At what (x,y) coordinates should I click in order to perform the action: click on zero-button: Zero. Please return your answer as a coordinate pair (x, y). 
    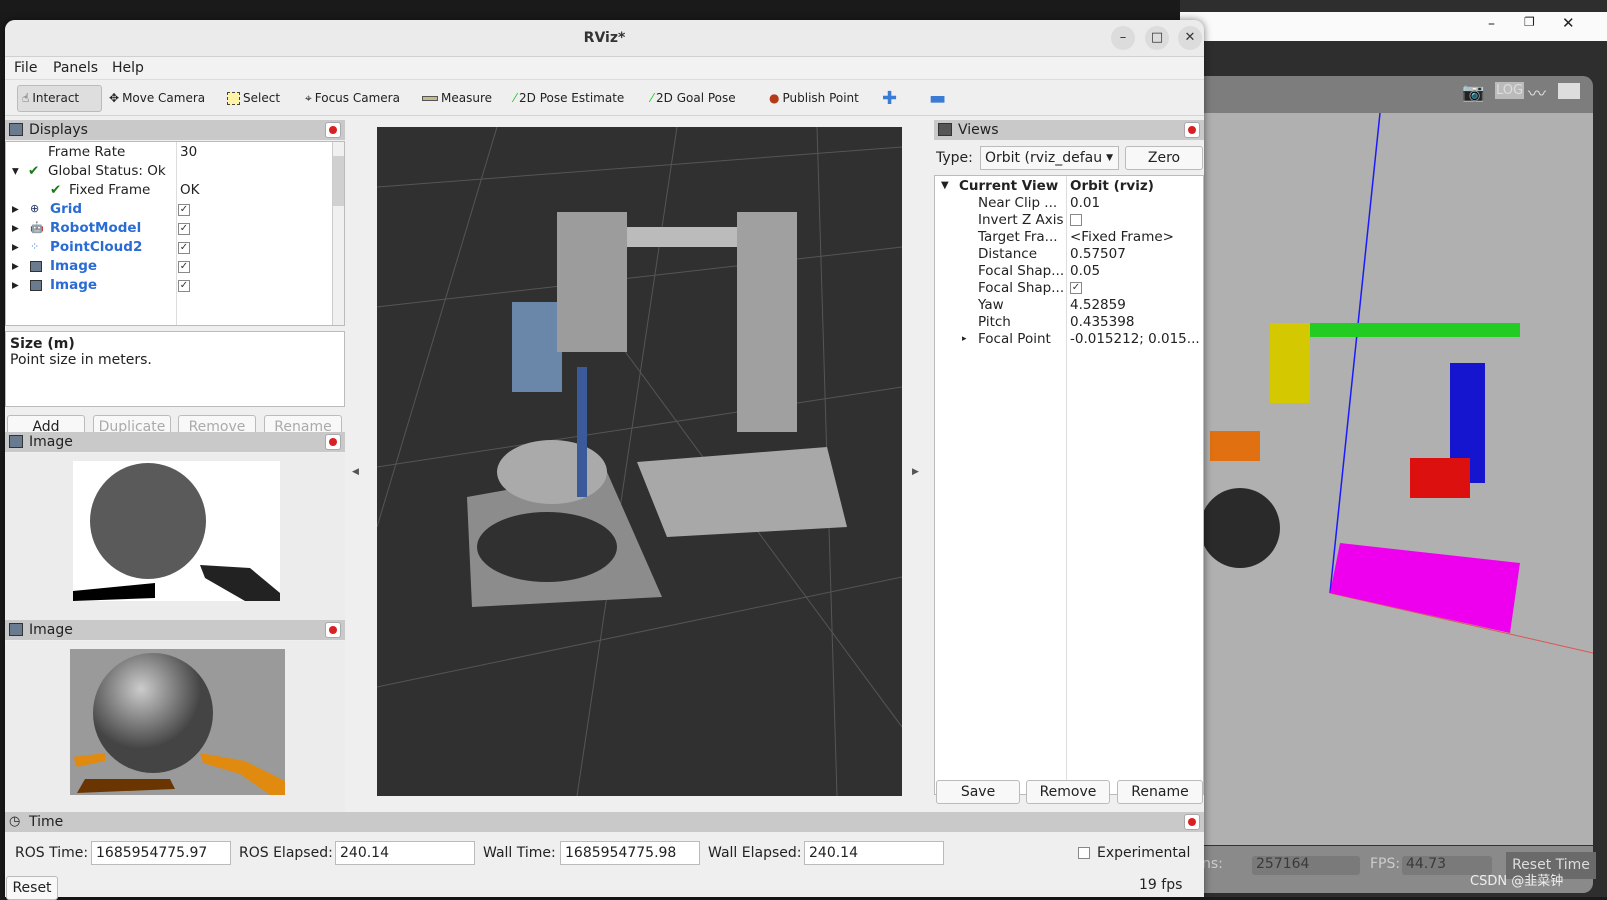
    Looking at the image, I should click on (1164, 158).